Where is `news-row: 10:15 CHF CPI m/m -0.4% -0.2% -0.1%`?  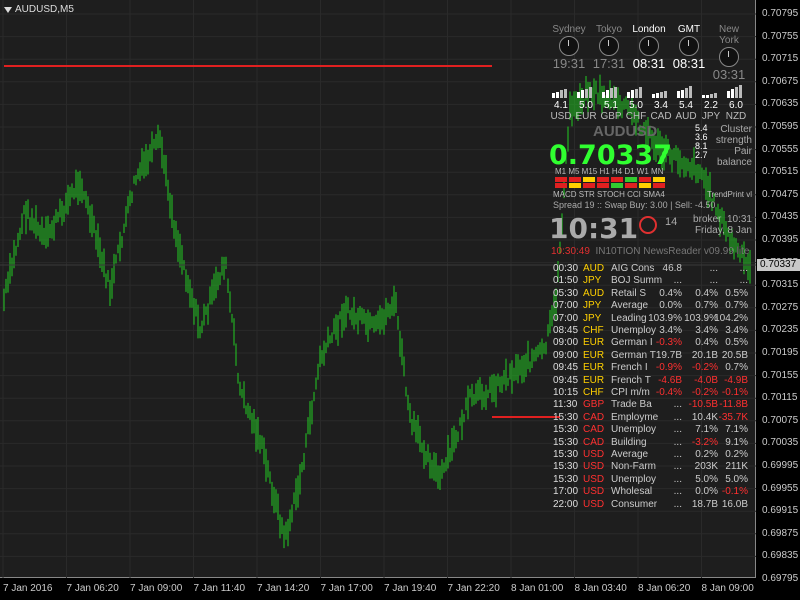
news-row: 10:15 CHF CPI m/m -0.4% -0.2% -0.1% is located at coordinates (651, 393).